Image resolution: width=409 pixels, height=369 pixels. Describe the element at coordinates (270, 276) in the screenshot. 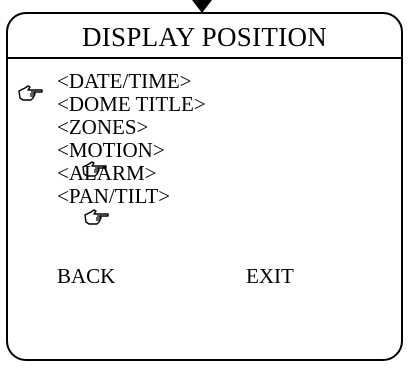

I see `exit-button: EXIT` at that location.